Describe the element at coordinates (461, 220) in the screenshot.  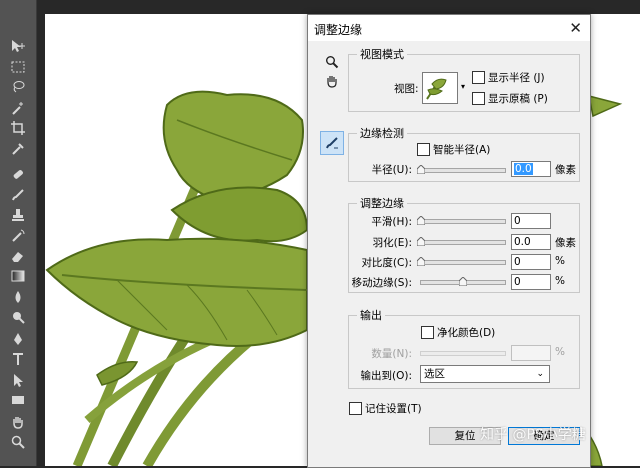
I see `smooth-slider` at that location.